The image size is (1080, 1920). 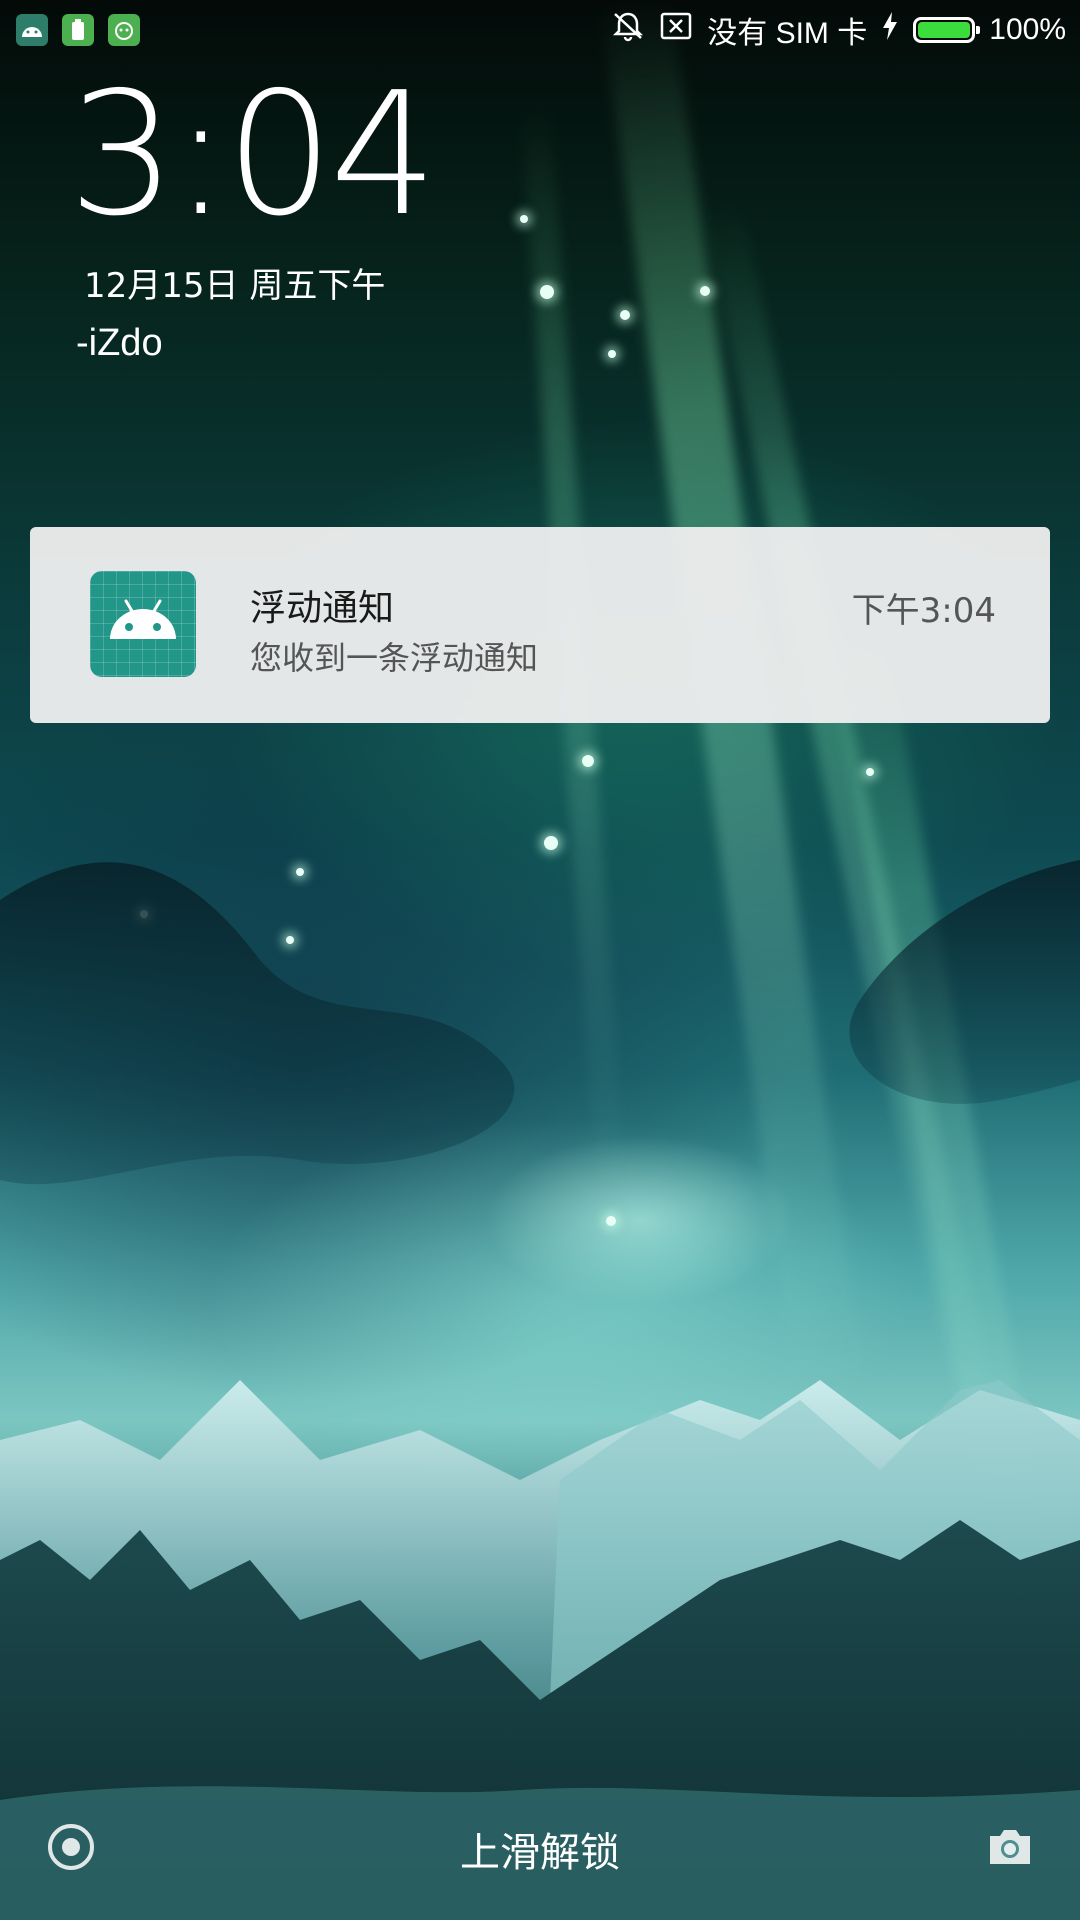 I want to click on vibrate-off-icon, so click(x=628, y=30).